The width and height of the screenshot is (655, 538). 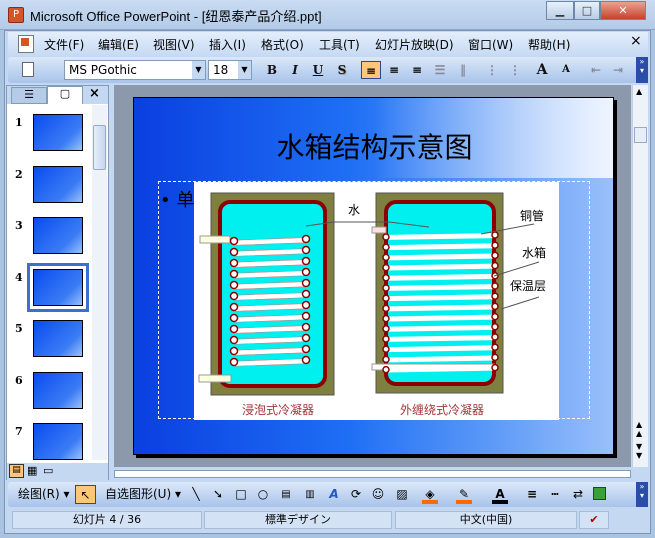 What do you see at coordinates (500, 494) in the screenshot?
I see `font-color-icon: A` at bounding box center [500, 494].